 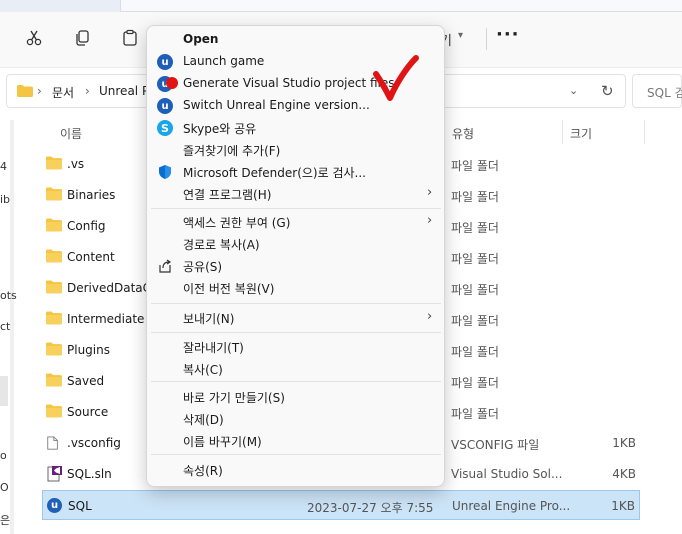 What do you see at coordinates (296, 266) in the screenshot?
I see `menu-item-공유-s: 공유(S)` at bounding box center [296, 266].